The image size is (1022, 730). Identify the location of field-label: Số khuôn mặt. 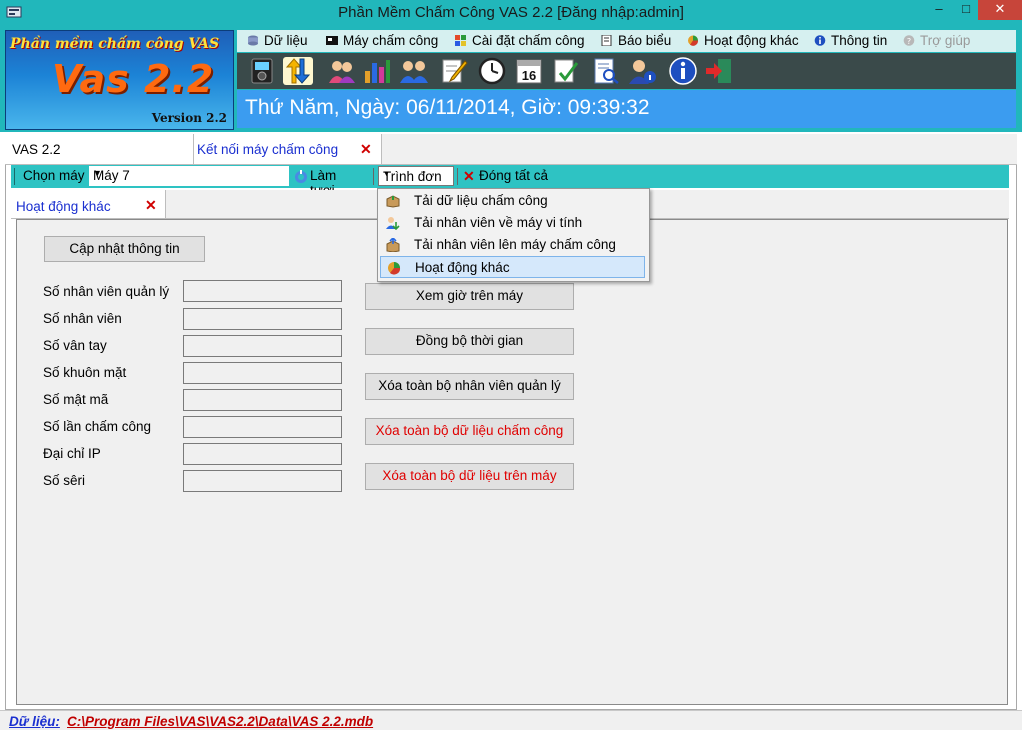
(85, 372).